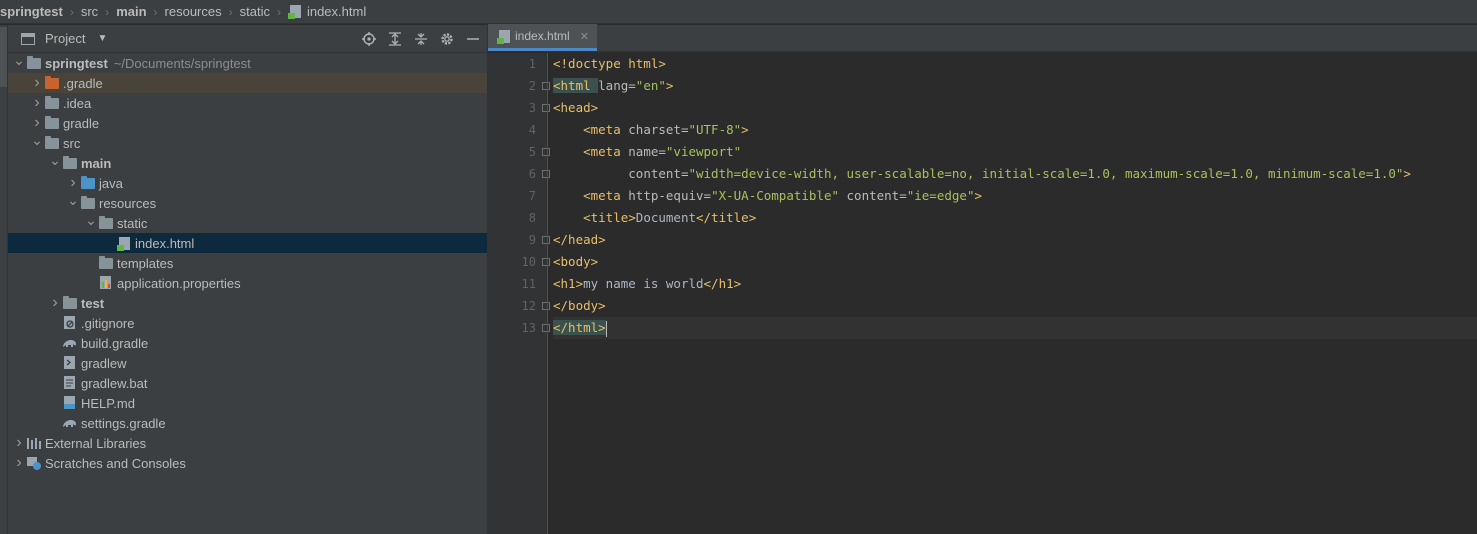  What do you see at coordinates (96, 163) in the screenshot?
I see `tree-item-label: main` at bounding box center [96, 163].